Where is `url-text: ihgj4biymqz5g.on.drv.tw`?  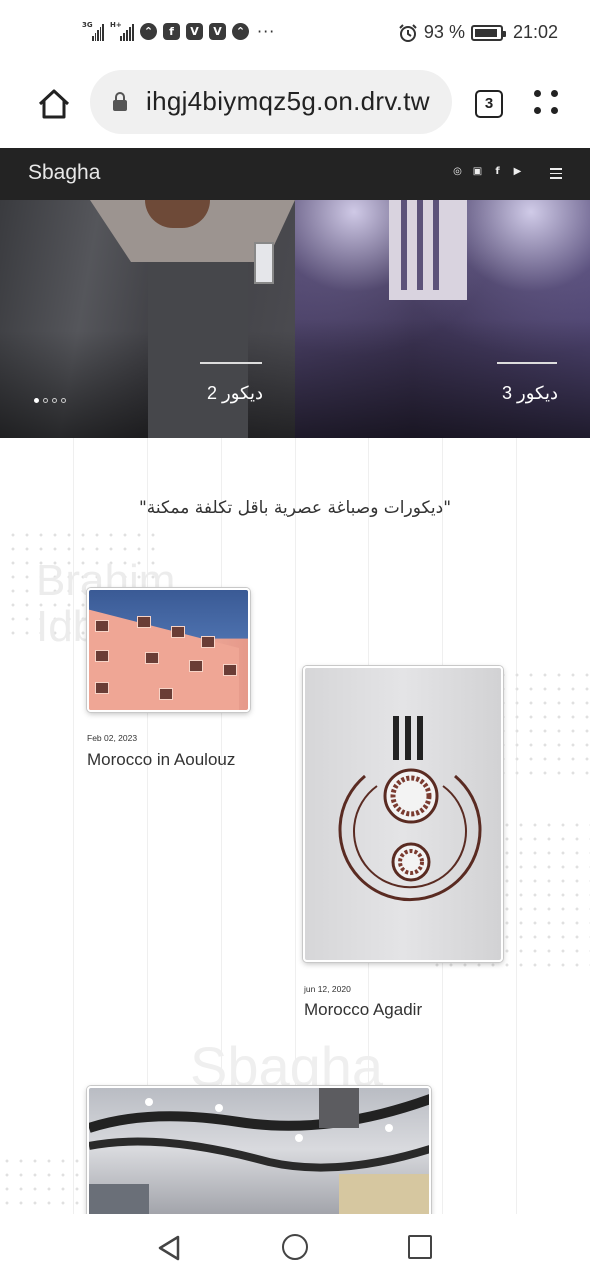 url-text: ihgj4biymqz5g.on.drv.tw is located at coordinates (288, 101).